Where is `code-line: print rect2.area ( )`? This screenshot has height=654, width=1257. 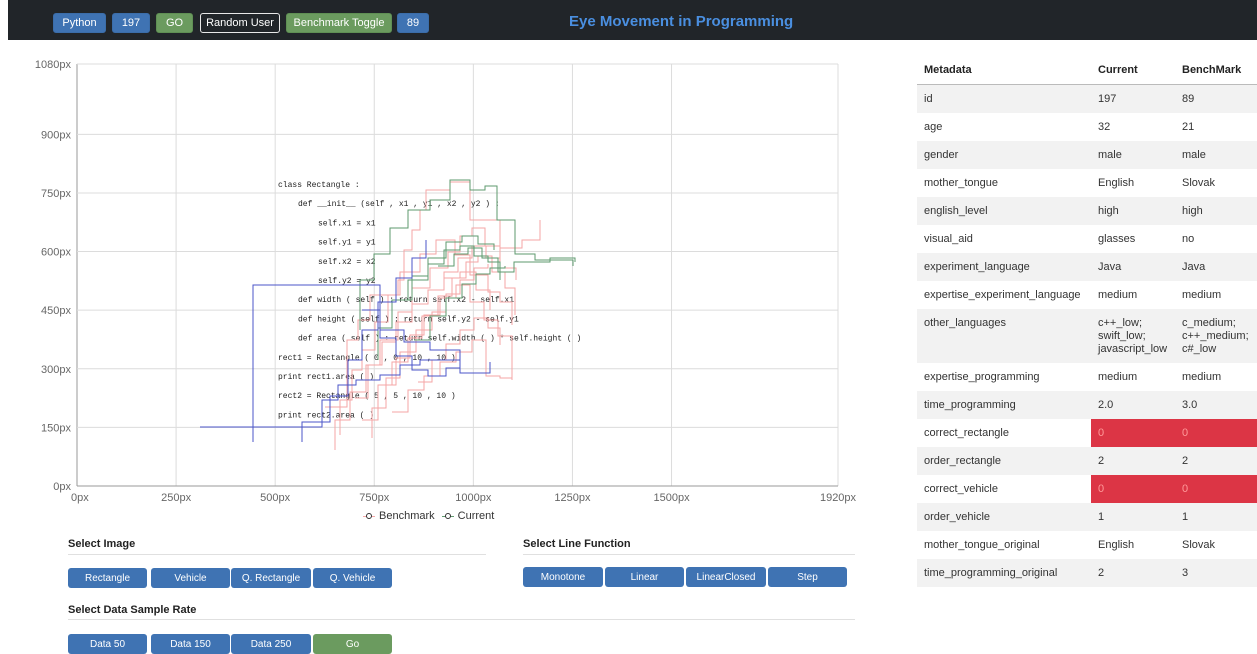 code-line: print rect2.area ( ) is located at coordinates (326, 415).